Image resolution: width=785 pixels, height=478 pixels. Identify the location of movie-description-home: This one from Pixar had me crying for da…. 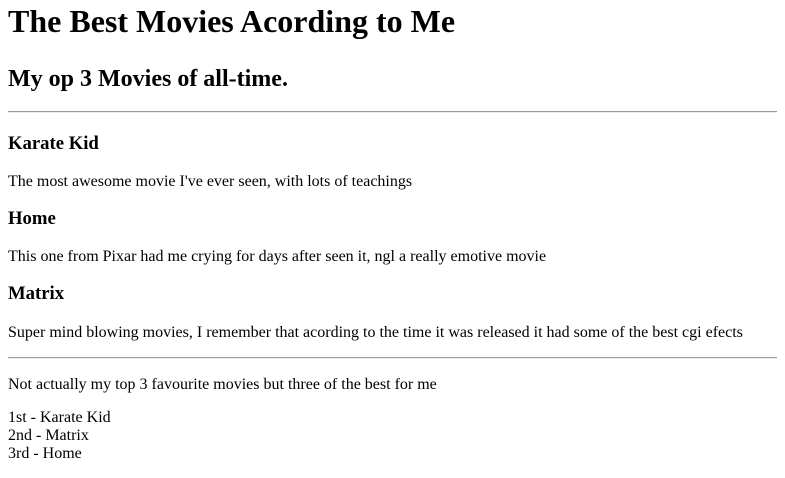
(277, 256).